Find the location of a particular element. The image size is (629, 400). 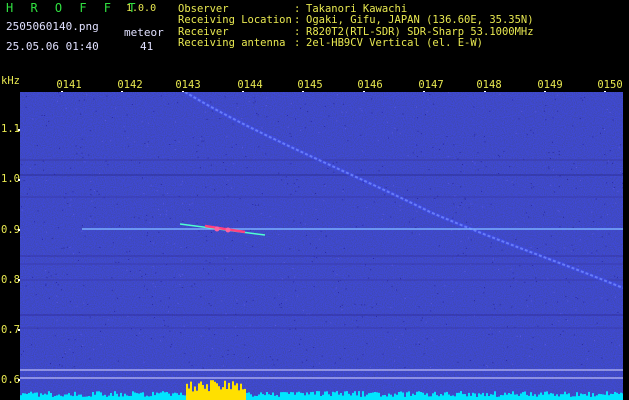

app-version: 1.0.0 is located at coordinates (141, 8).